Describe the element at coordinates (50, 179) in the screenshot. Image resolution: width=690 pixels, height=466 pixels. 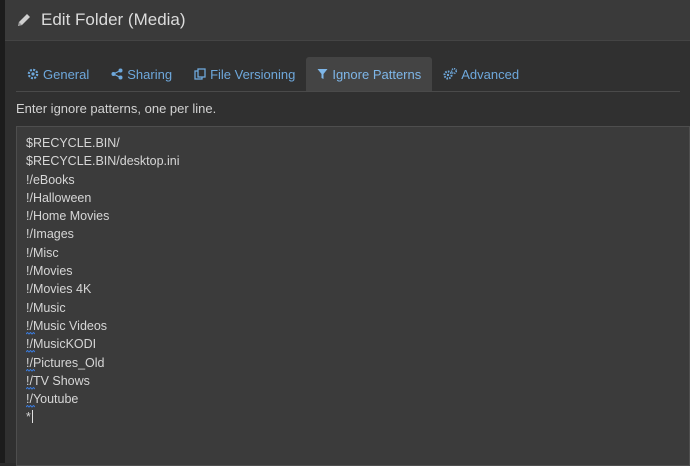
I see `pattern-line: !/eBooks` at that location.